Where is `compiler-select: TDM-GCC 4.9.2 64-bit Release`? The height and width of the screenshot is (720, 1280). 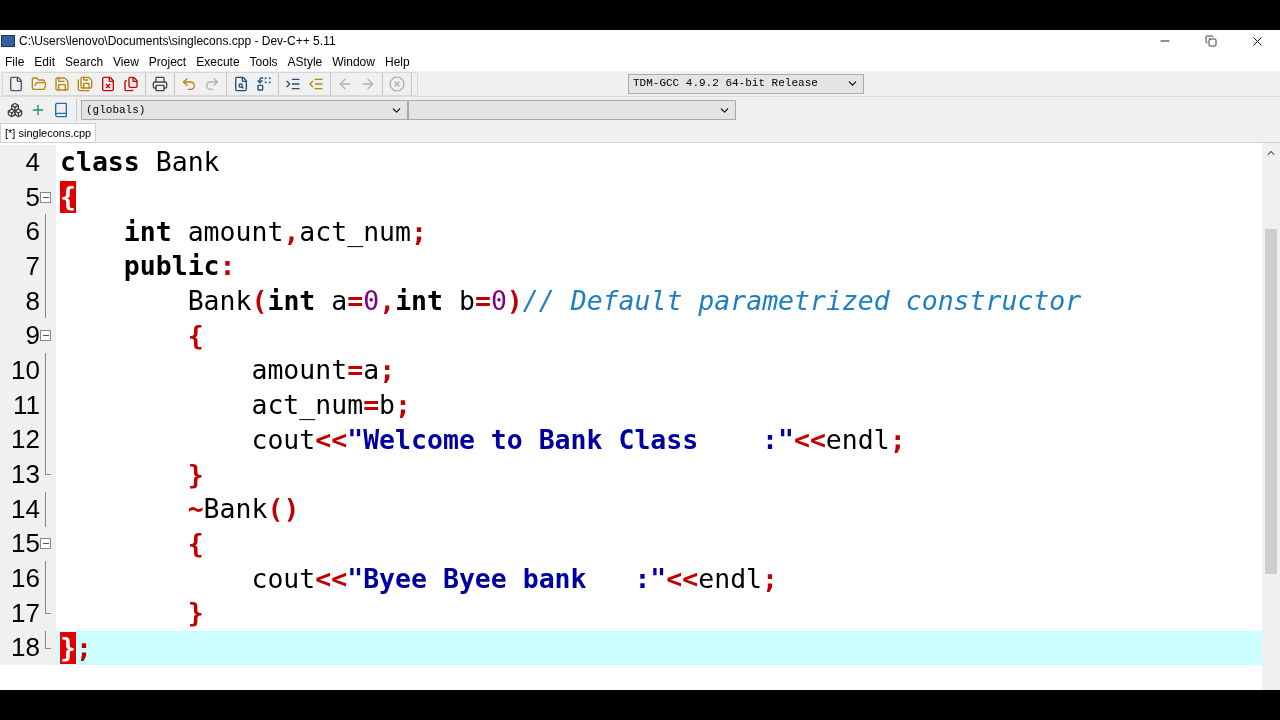 compiler-select: TDM-GCC 4.9.2 64-bit Release is located at coordinates (746, 83).